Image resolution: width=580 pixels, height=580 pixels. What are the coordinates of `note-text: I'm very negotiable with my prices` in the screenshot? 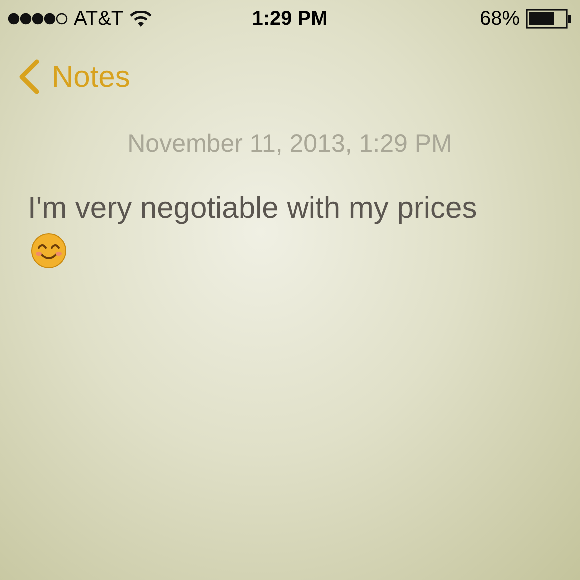 It's located at (253, 208).